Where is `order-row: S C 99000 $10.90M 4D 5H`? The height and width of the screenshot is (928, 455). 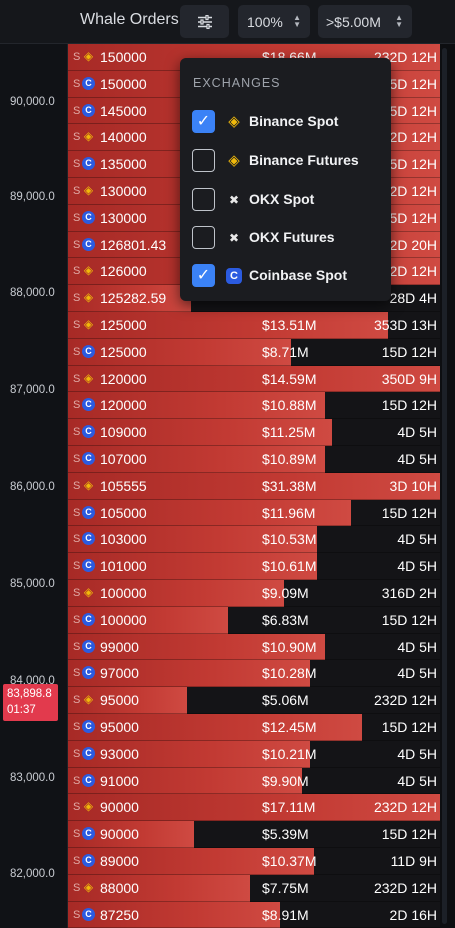 order-row: S C 99000 $10.90M 4D 5H is located at coordinates (254, 647).